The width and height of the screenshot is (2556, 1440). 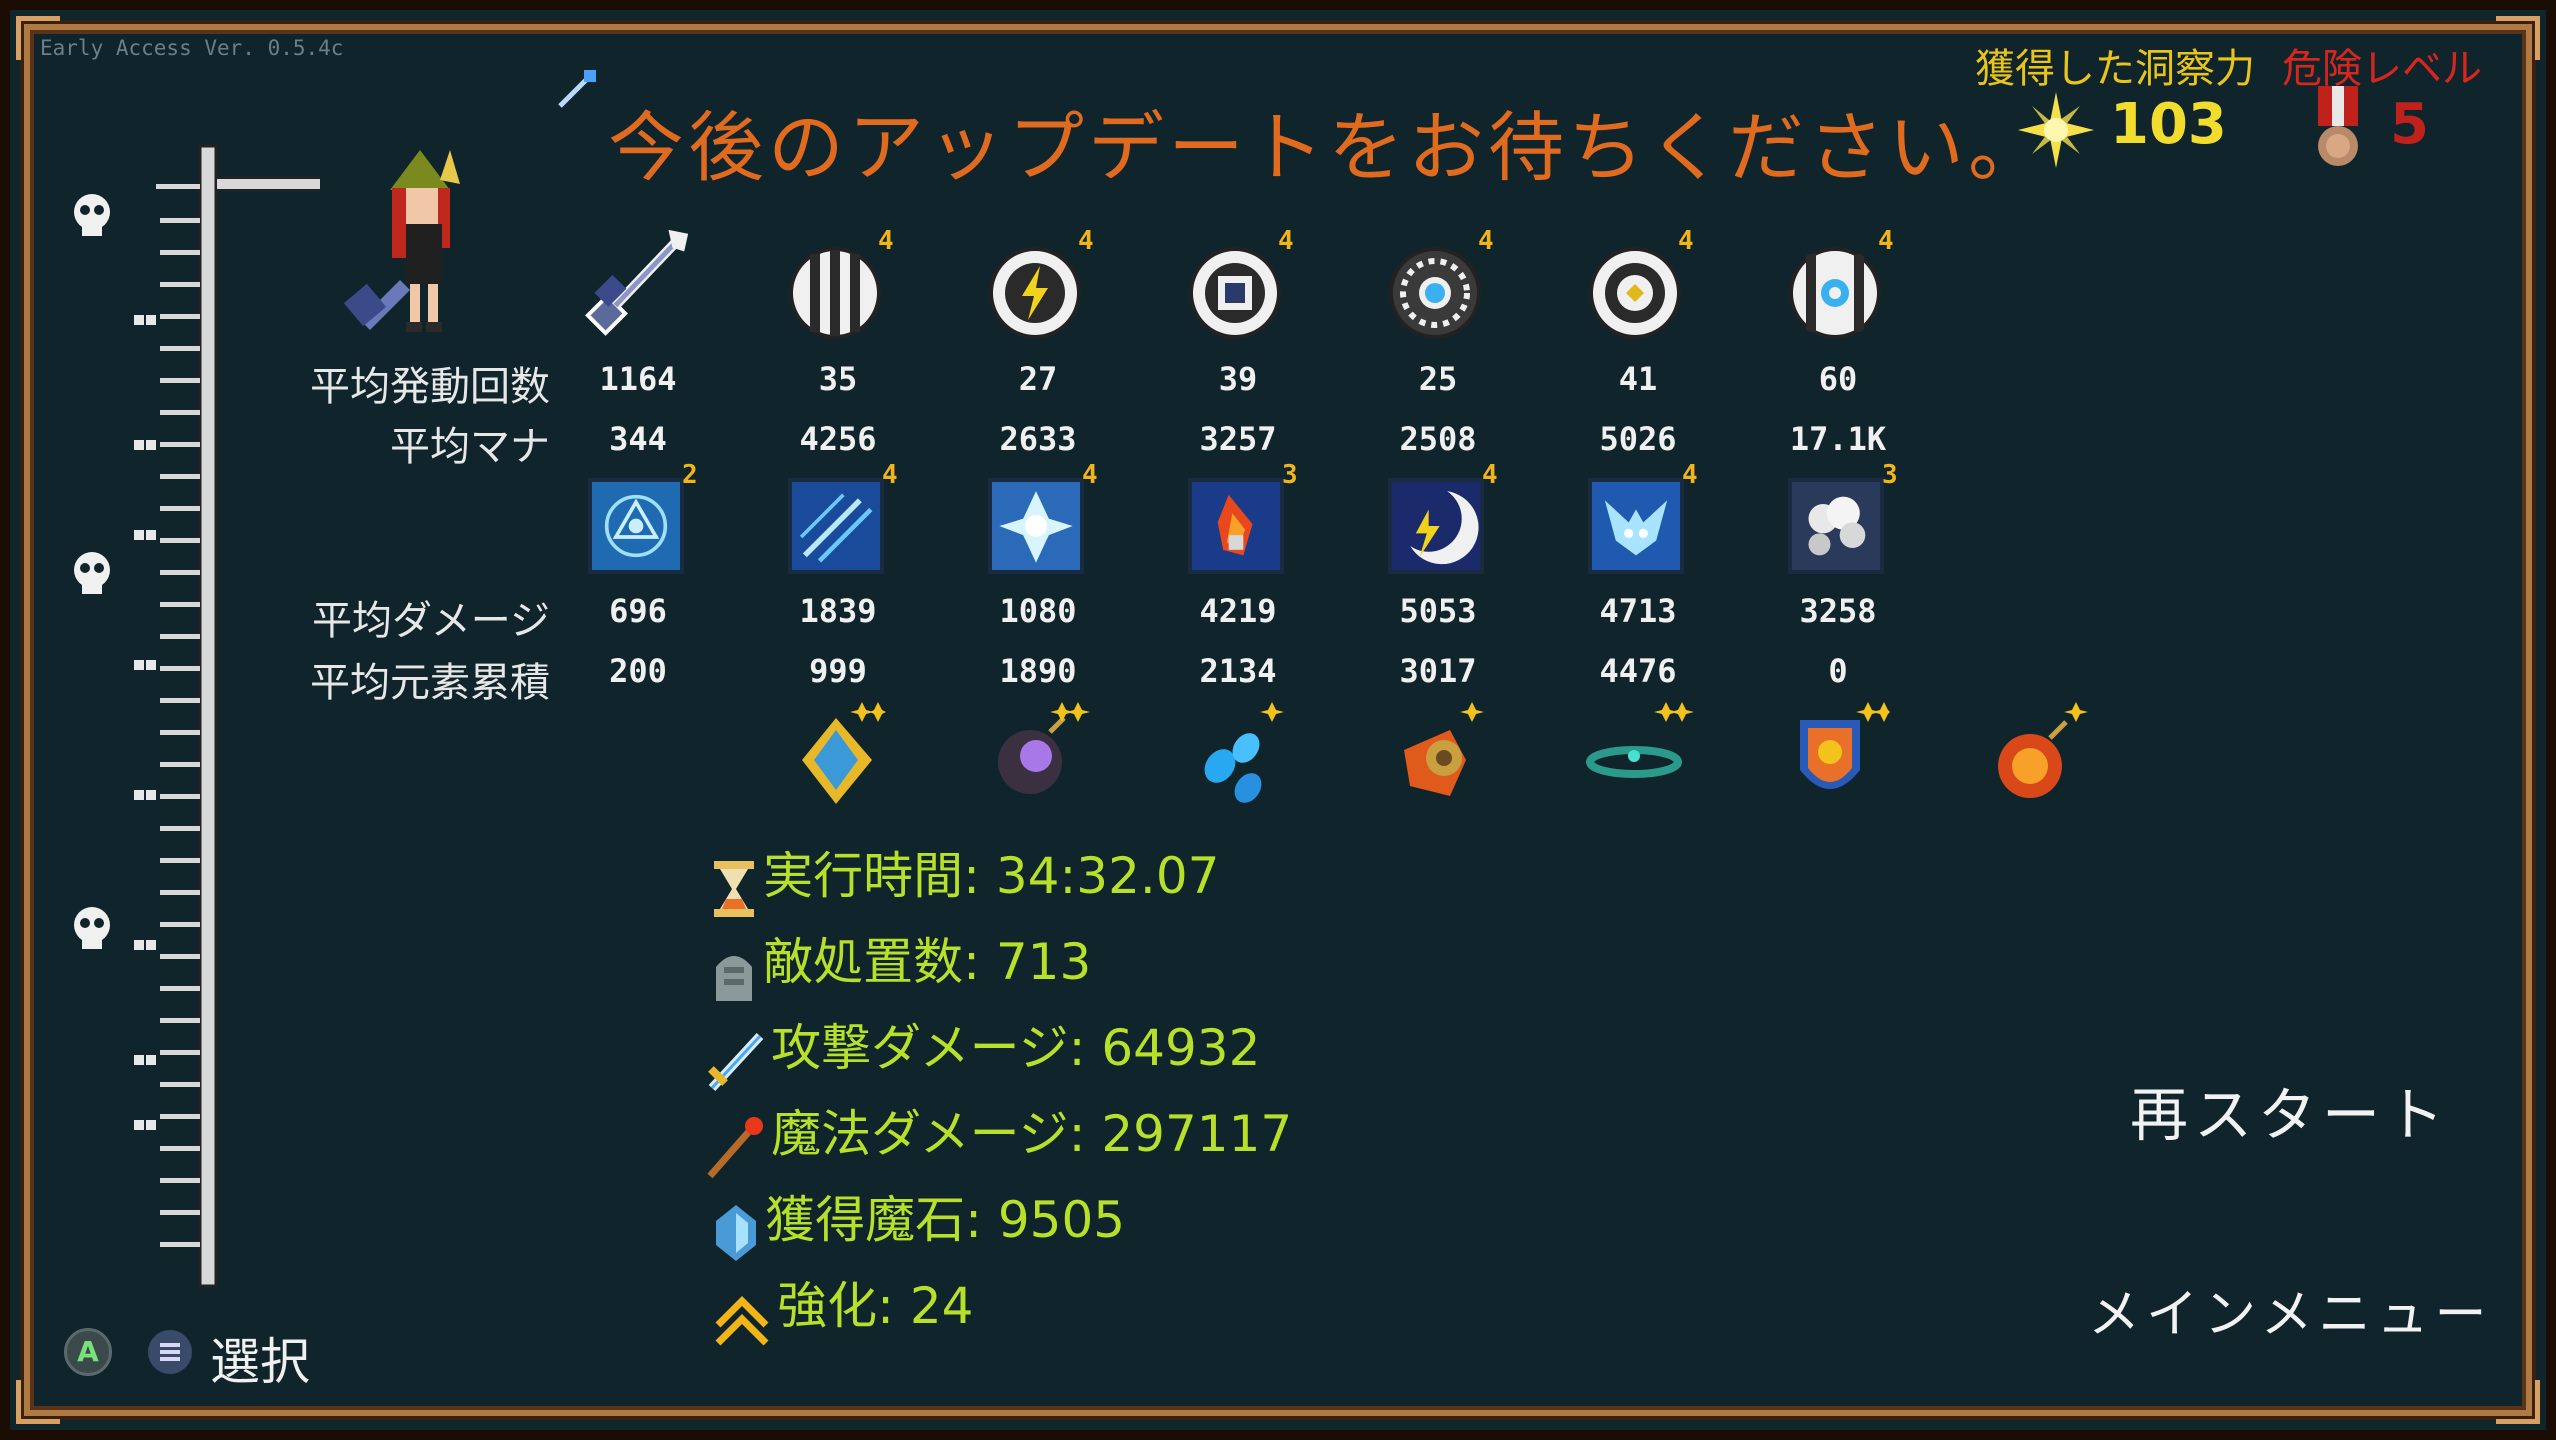 I want to click on skill-level-badge: 2, so click(x=690, y=475).